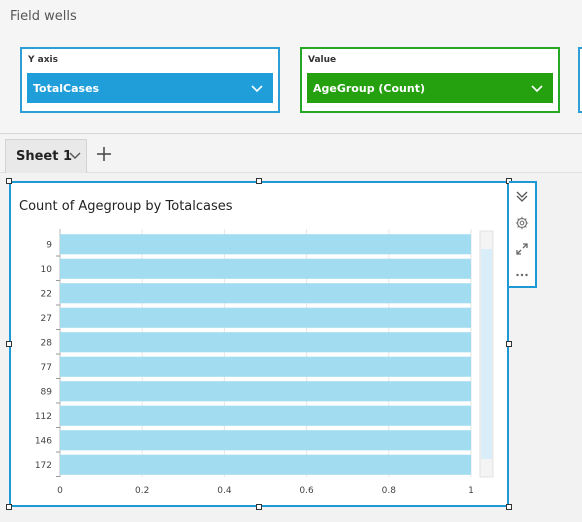 The height and width of the screenshot is (522, 582). Describe the element at coordinates (259, 181) in the screenshot. I see `resize-handle-n` at that location.